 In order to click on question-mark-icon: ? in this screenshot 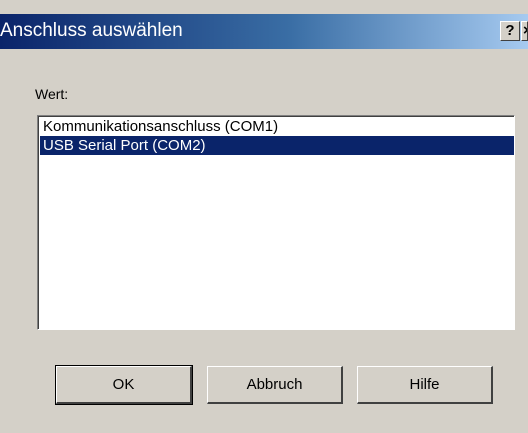, I will do `click(510, 30)`.